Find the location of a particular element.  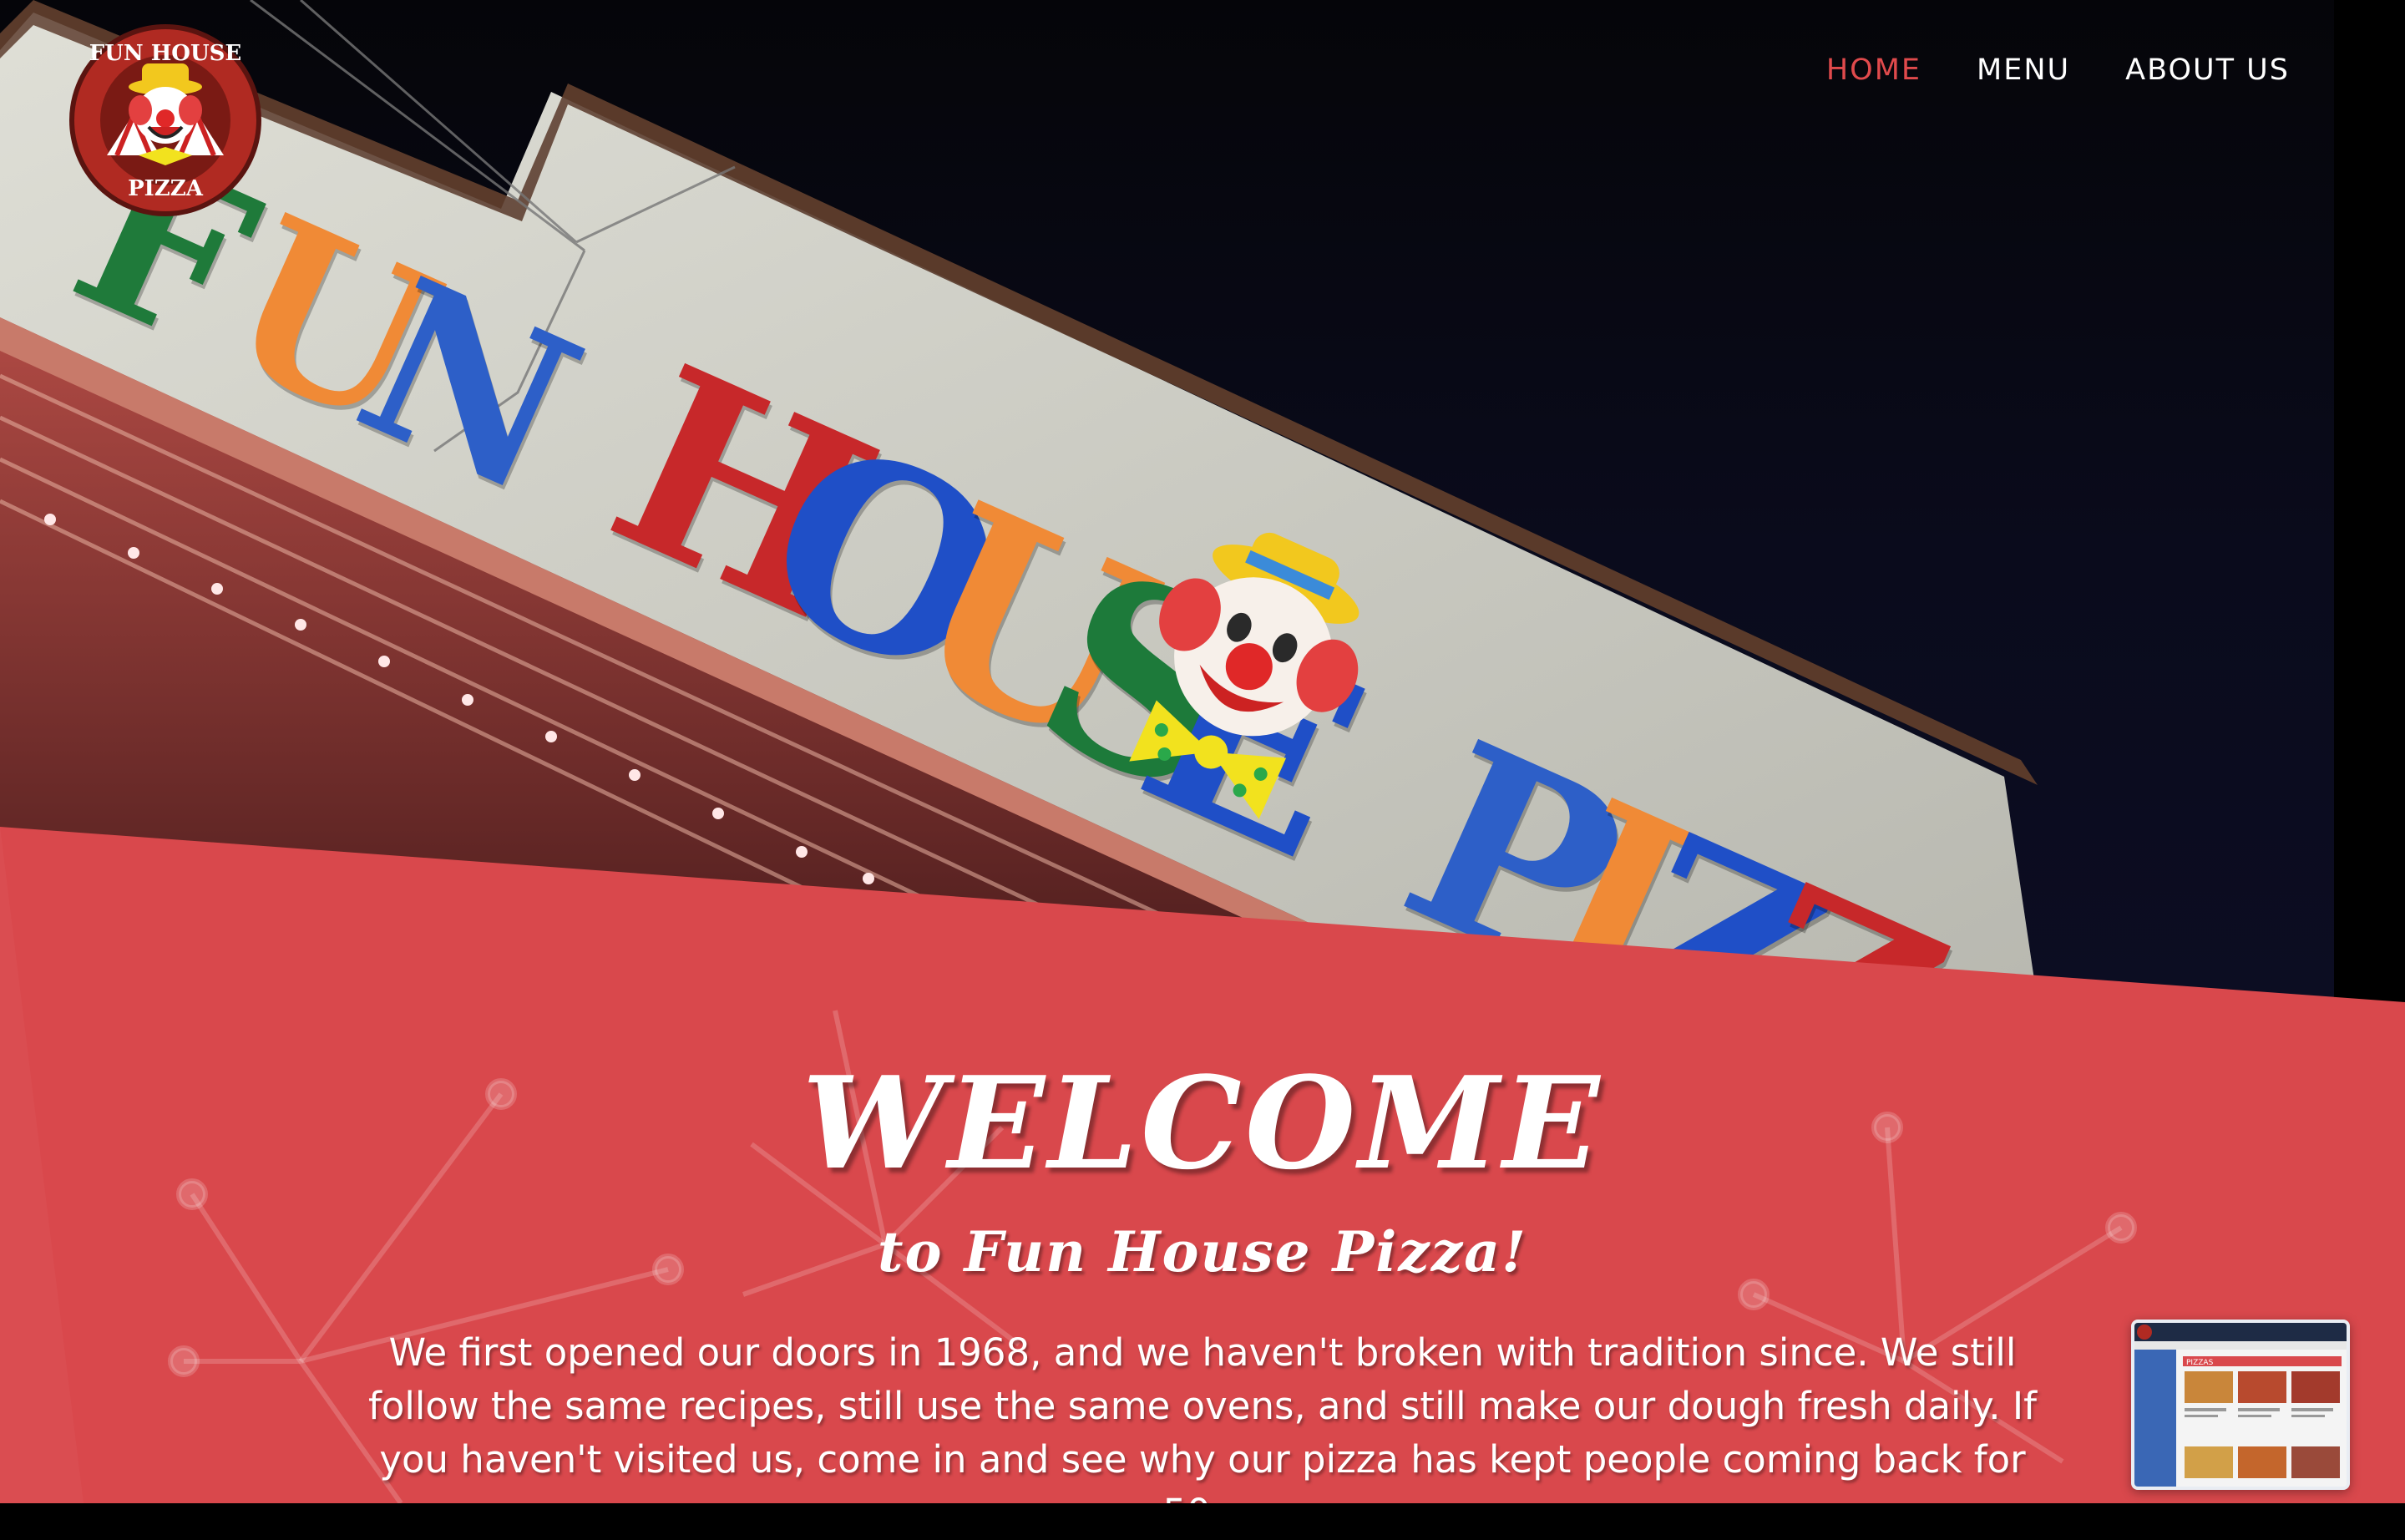

menu-preview-thumbnail: PIZZAS is located at coordinates (2240, 1405).